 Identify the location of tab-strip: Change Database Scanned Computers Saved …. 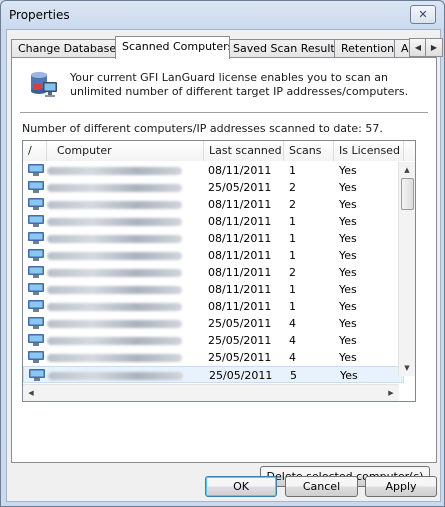
(227, 47).